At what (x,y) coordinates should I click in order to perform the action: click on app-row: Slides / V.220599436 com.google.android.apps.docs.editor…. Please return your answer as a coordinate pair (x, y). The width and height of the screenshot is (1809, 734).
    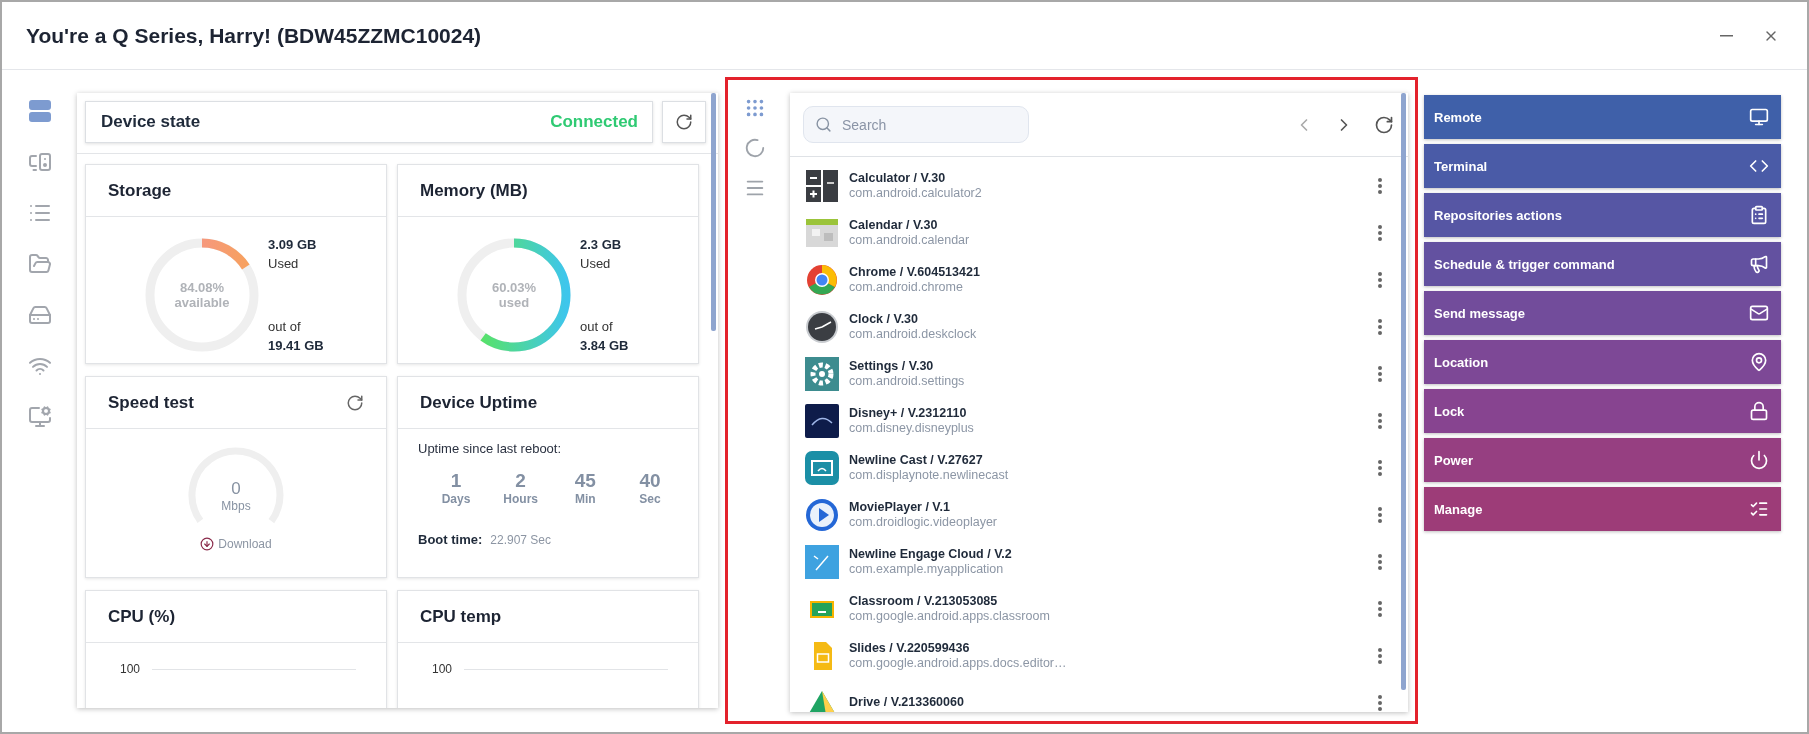
    Looking at the image, I should click on (1106, 655).